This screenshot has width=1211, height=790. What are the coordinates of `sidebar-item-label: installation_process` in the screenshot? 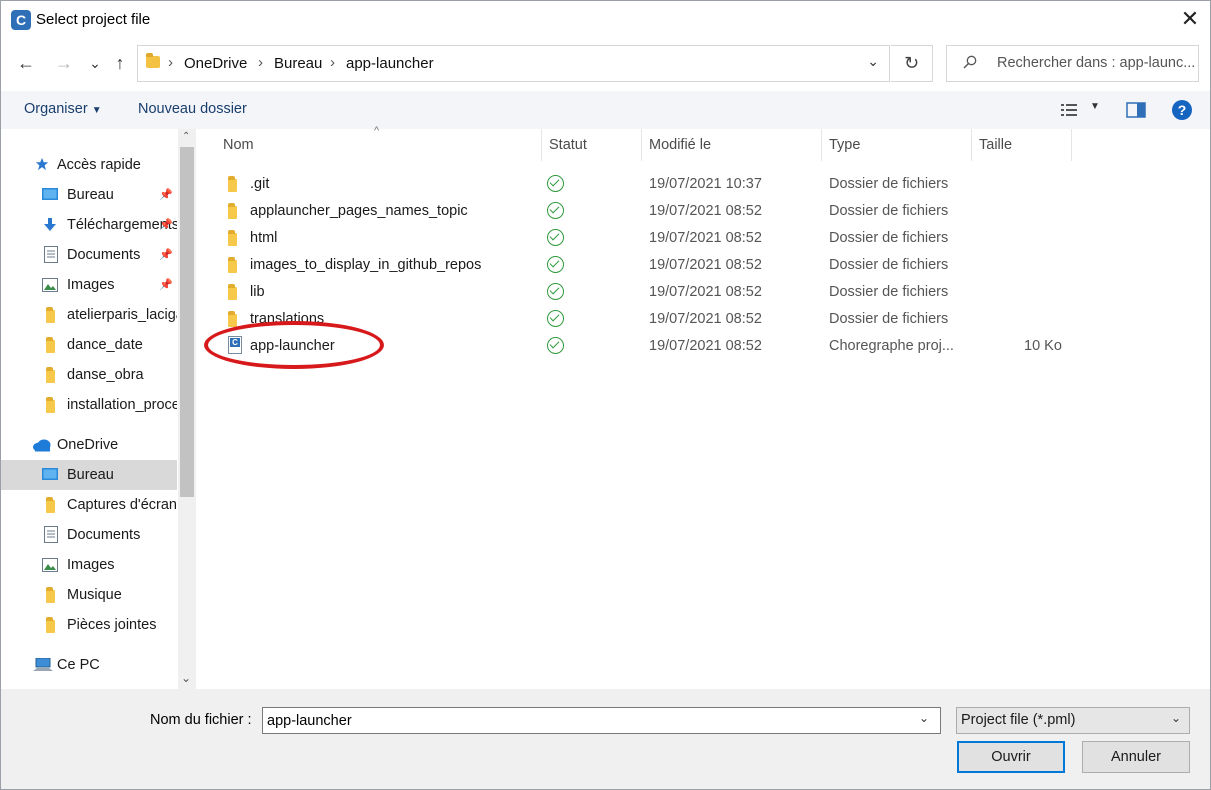 It's located at (122, 405).